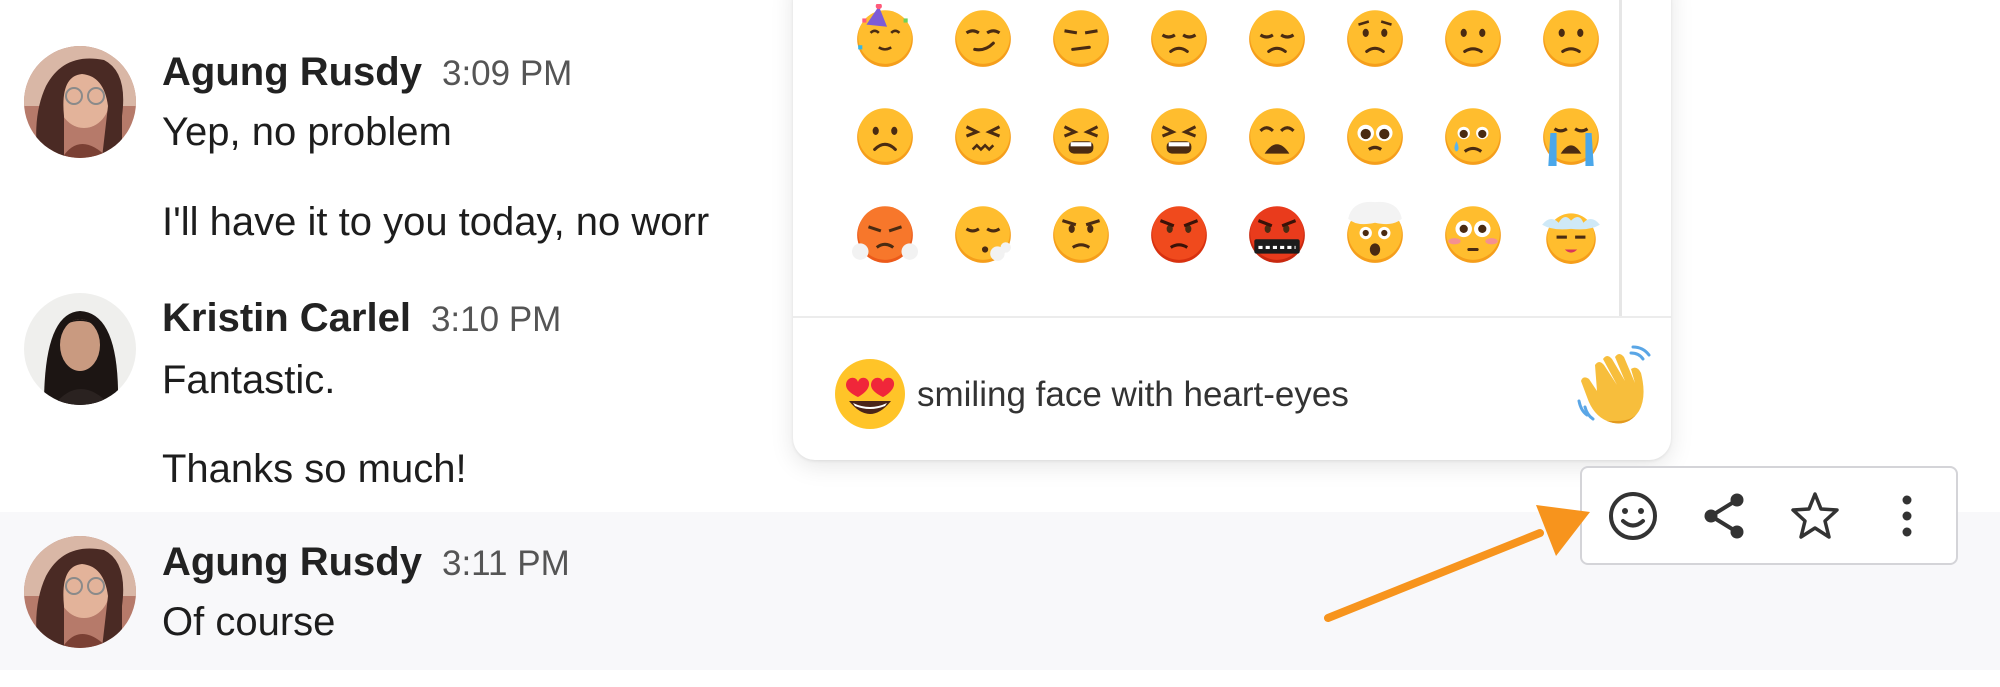  Describe the element at coordinates (436, 222) in the screenshot. I see `message-text: I'll have it to you today, no worr` at that location.